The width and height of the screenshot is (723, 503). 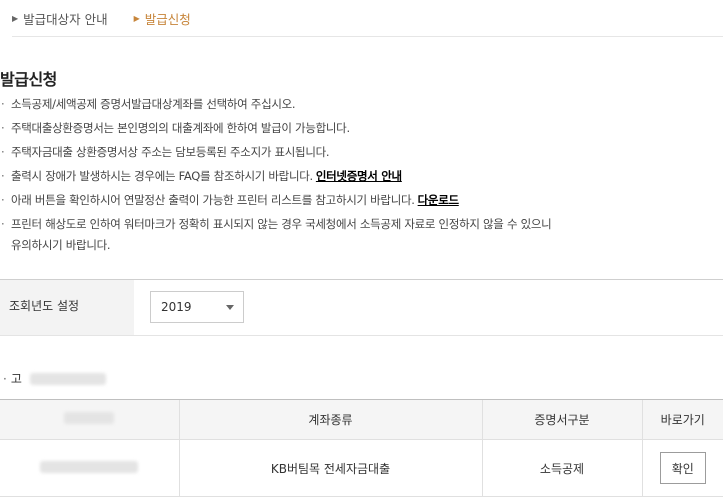 What do you see at coordinates (330, 419) in the screenshot?
I see `column-header-account-type: 계좌종류` at bounding box center [330, 419].